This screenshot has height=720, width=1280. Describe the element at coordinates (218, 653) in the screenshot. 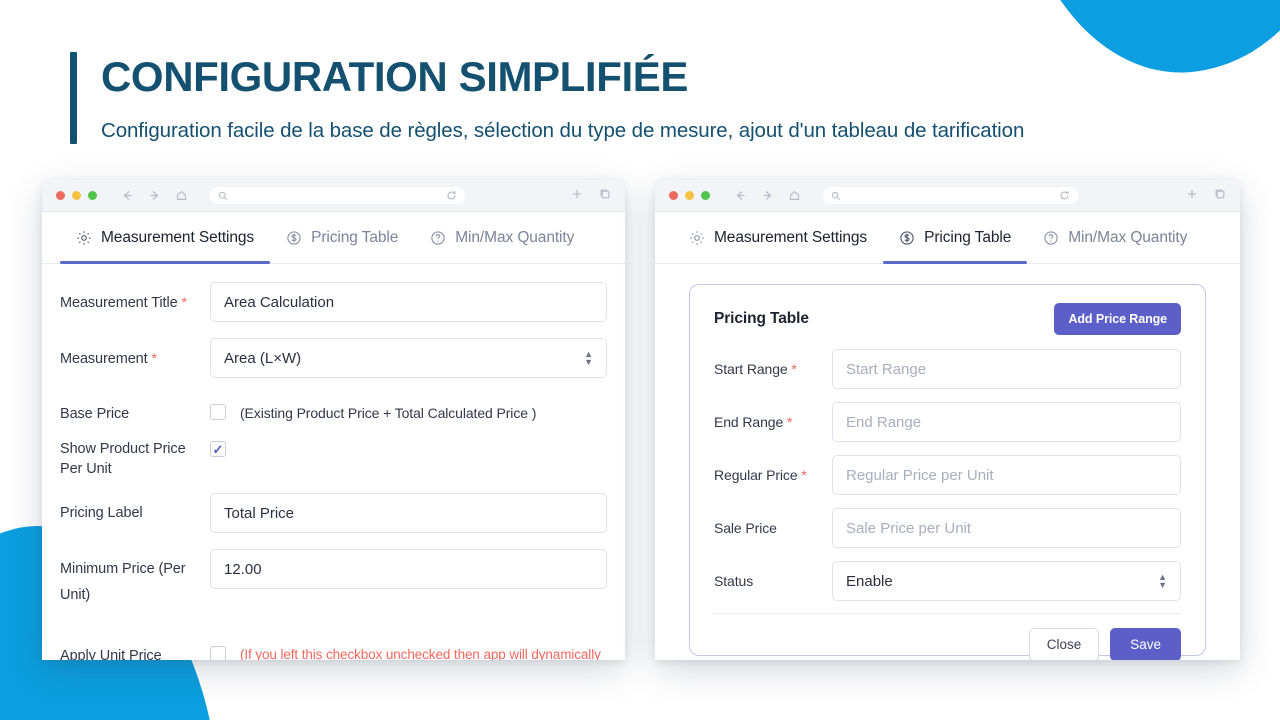

I see `apply-unit-price-checkbox` at that location.